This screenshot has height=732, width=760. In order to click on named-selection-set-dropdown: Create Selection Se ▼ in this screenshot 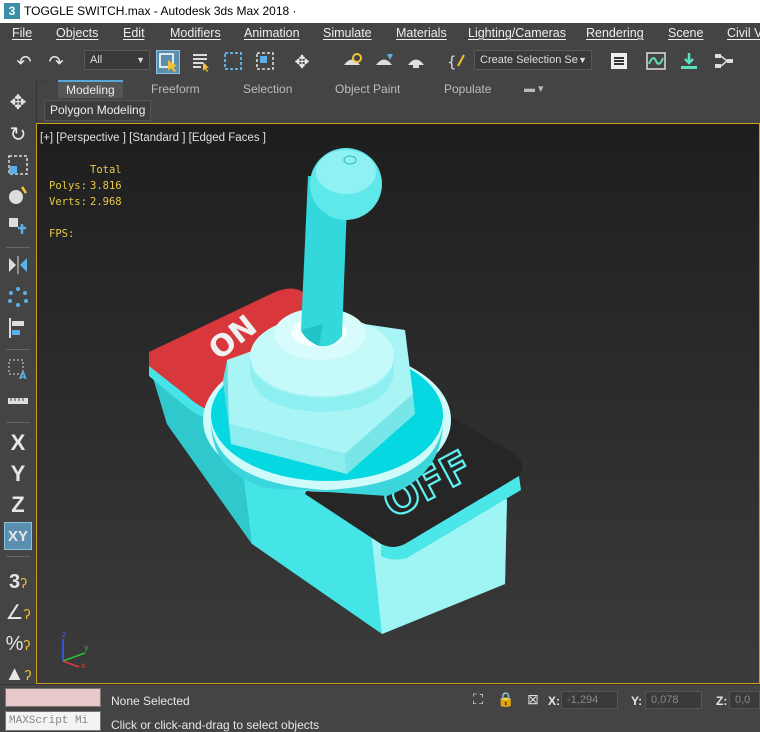, I will do `click(533, 60)`.